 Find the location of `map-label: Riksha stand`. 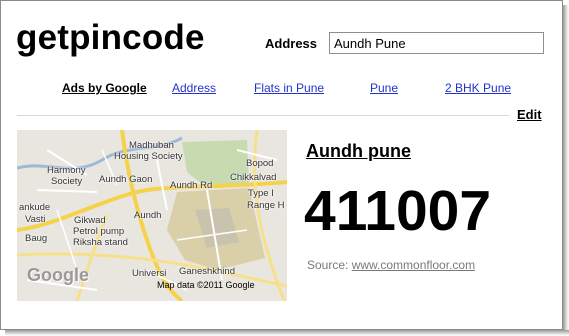

map-label: Riksha stand is located at coordinates (100, 242).